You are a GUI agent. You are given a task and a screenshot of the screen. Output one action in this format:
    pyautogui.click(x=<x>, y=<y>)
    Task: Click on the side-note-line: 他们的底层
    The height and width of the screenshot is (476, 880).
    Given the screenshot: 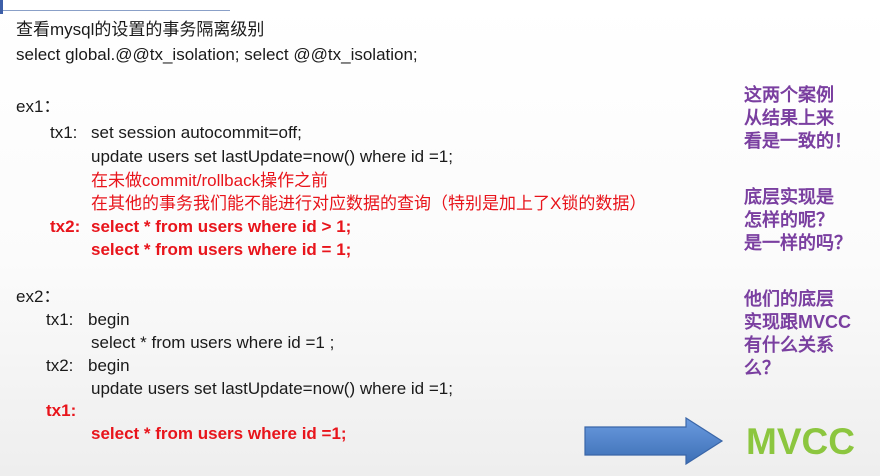 What is the action you would take?
    pyautogui.click(x=789, y=299)
    